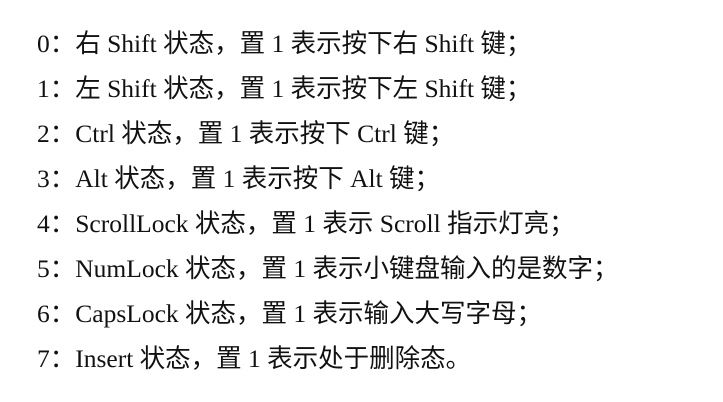 Image resolution: width=723 pixels, height=402 pixels. What do you see at coordinates (306, 223) in the screenshot?
I see `bit-4-description: 4：ScrollLock 状态，置 1 表示 Scroll 指示灯亮；` at bounding box center [306, 223].